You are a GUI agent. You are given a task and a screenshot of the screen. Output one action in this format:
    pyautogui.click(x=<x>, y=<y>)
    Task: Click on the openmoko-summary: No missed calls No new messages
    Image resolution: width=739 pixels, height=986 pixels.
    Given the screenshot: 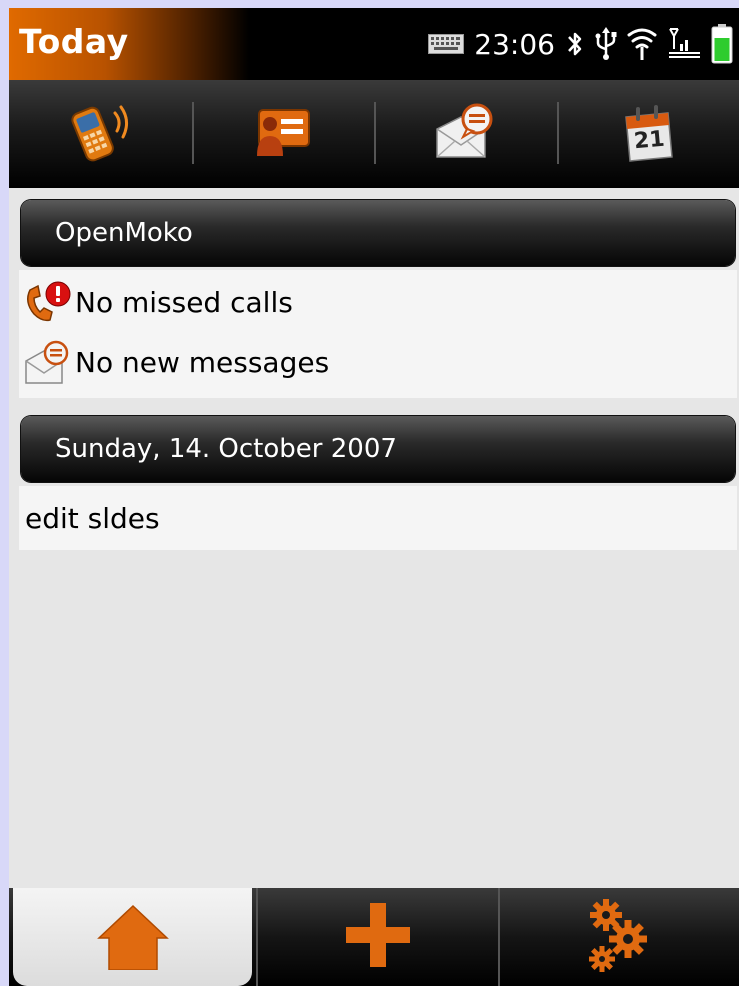 What is the action you would take?
    pyautogui.click(x=378, y=334)
    